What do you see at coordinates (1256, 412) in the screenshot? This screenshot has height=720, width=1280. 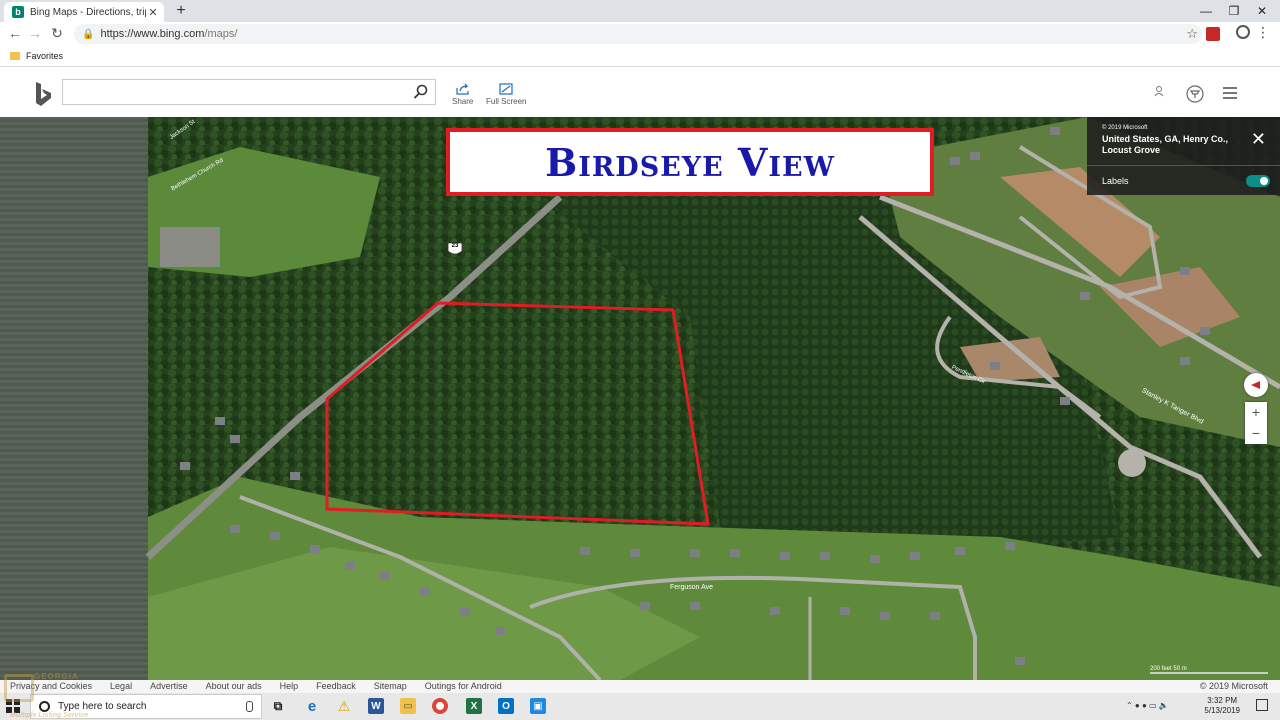 I see `zoom-in-button: +` at bounding box center [1256, 412].